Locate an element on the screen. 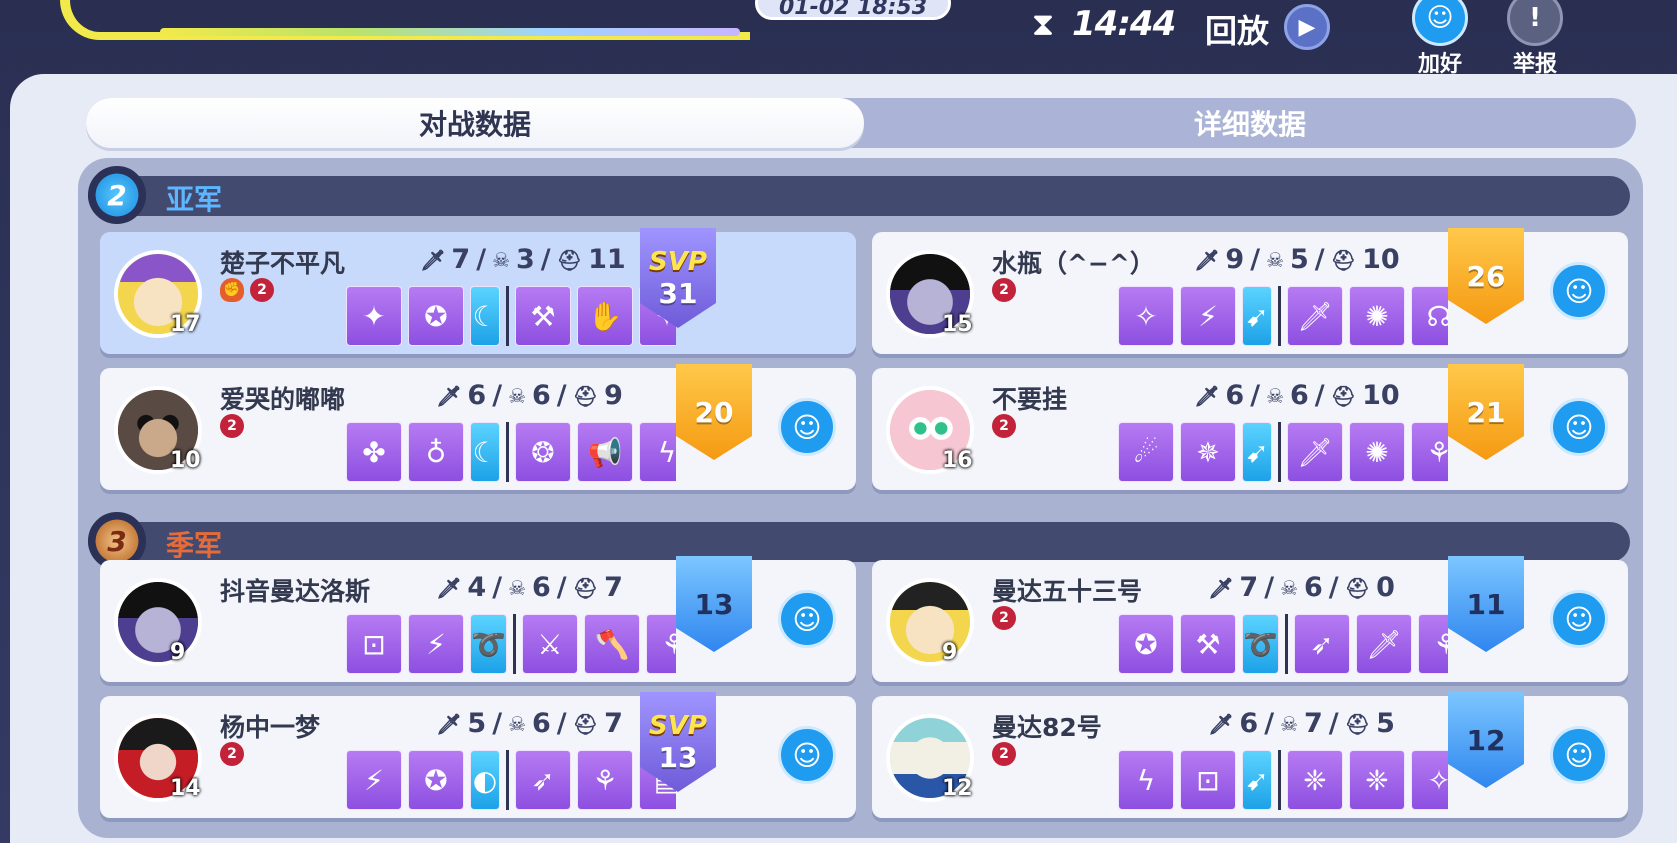  player-card: 10 爱哭的嘟嘟 2 🗡 6/ ☠ 6/ ⛑ 9 ✤ ♁ ☾ ❂ 📢 ϟ 20 ☺ is located at coordinates (478, 427).